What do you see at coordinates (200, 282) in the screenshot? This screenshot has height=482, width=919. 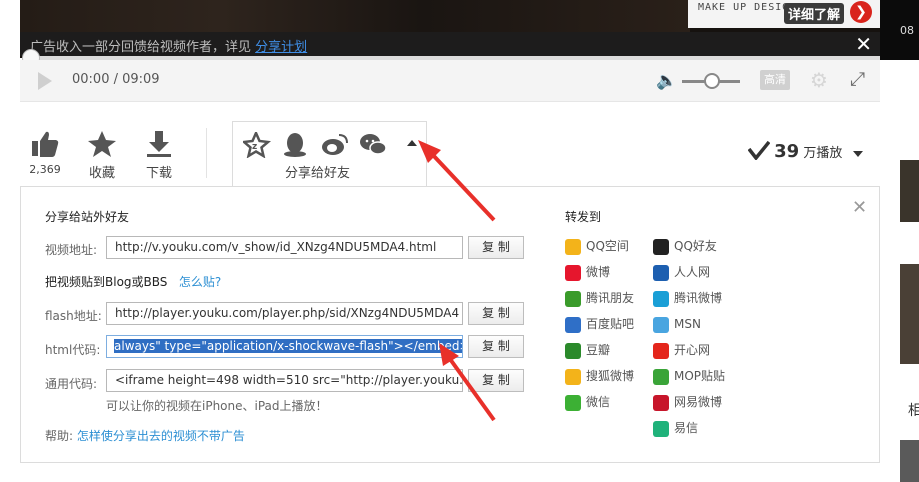 I see `how-to-paste-link: 怎么贴?` at bounding box center [200, 282].